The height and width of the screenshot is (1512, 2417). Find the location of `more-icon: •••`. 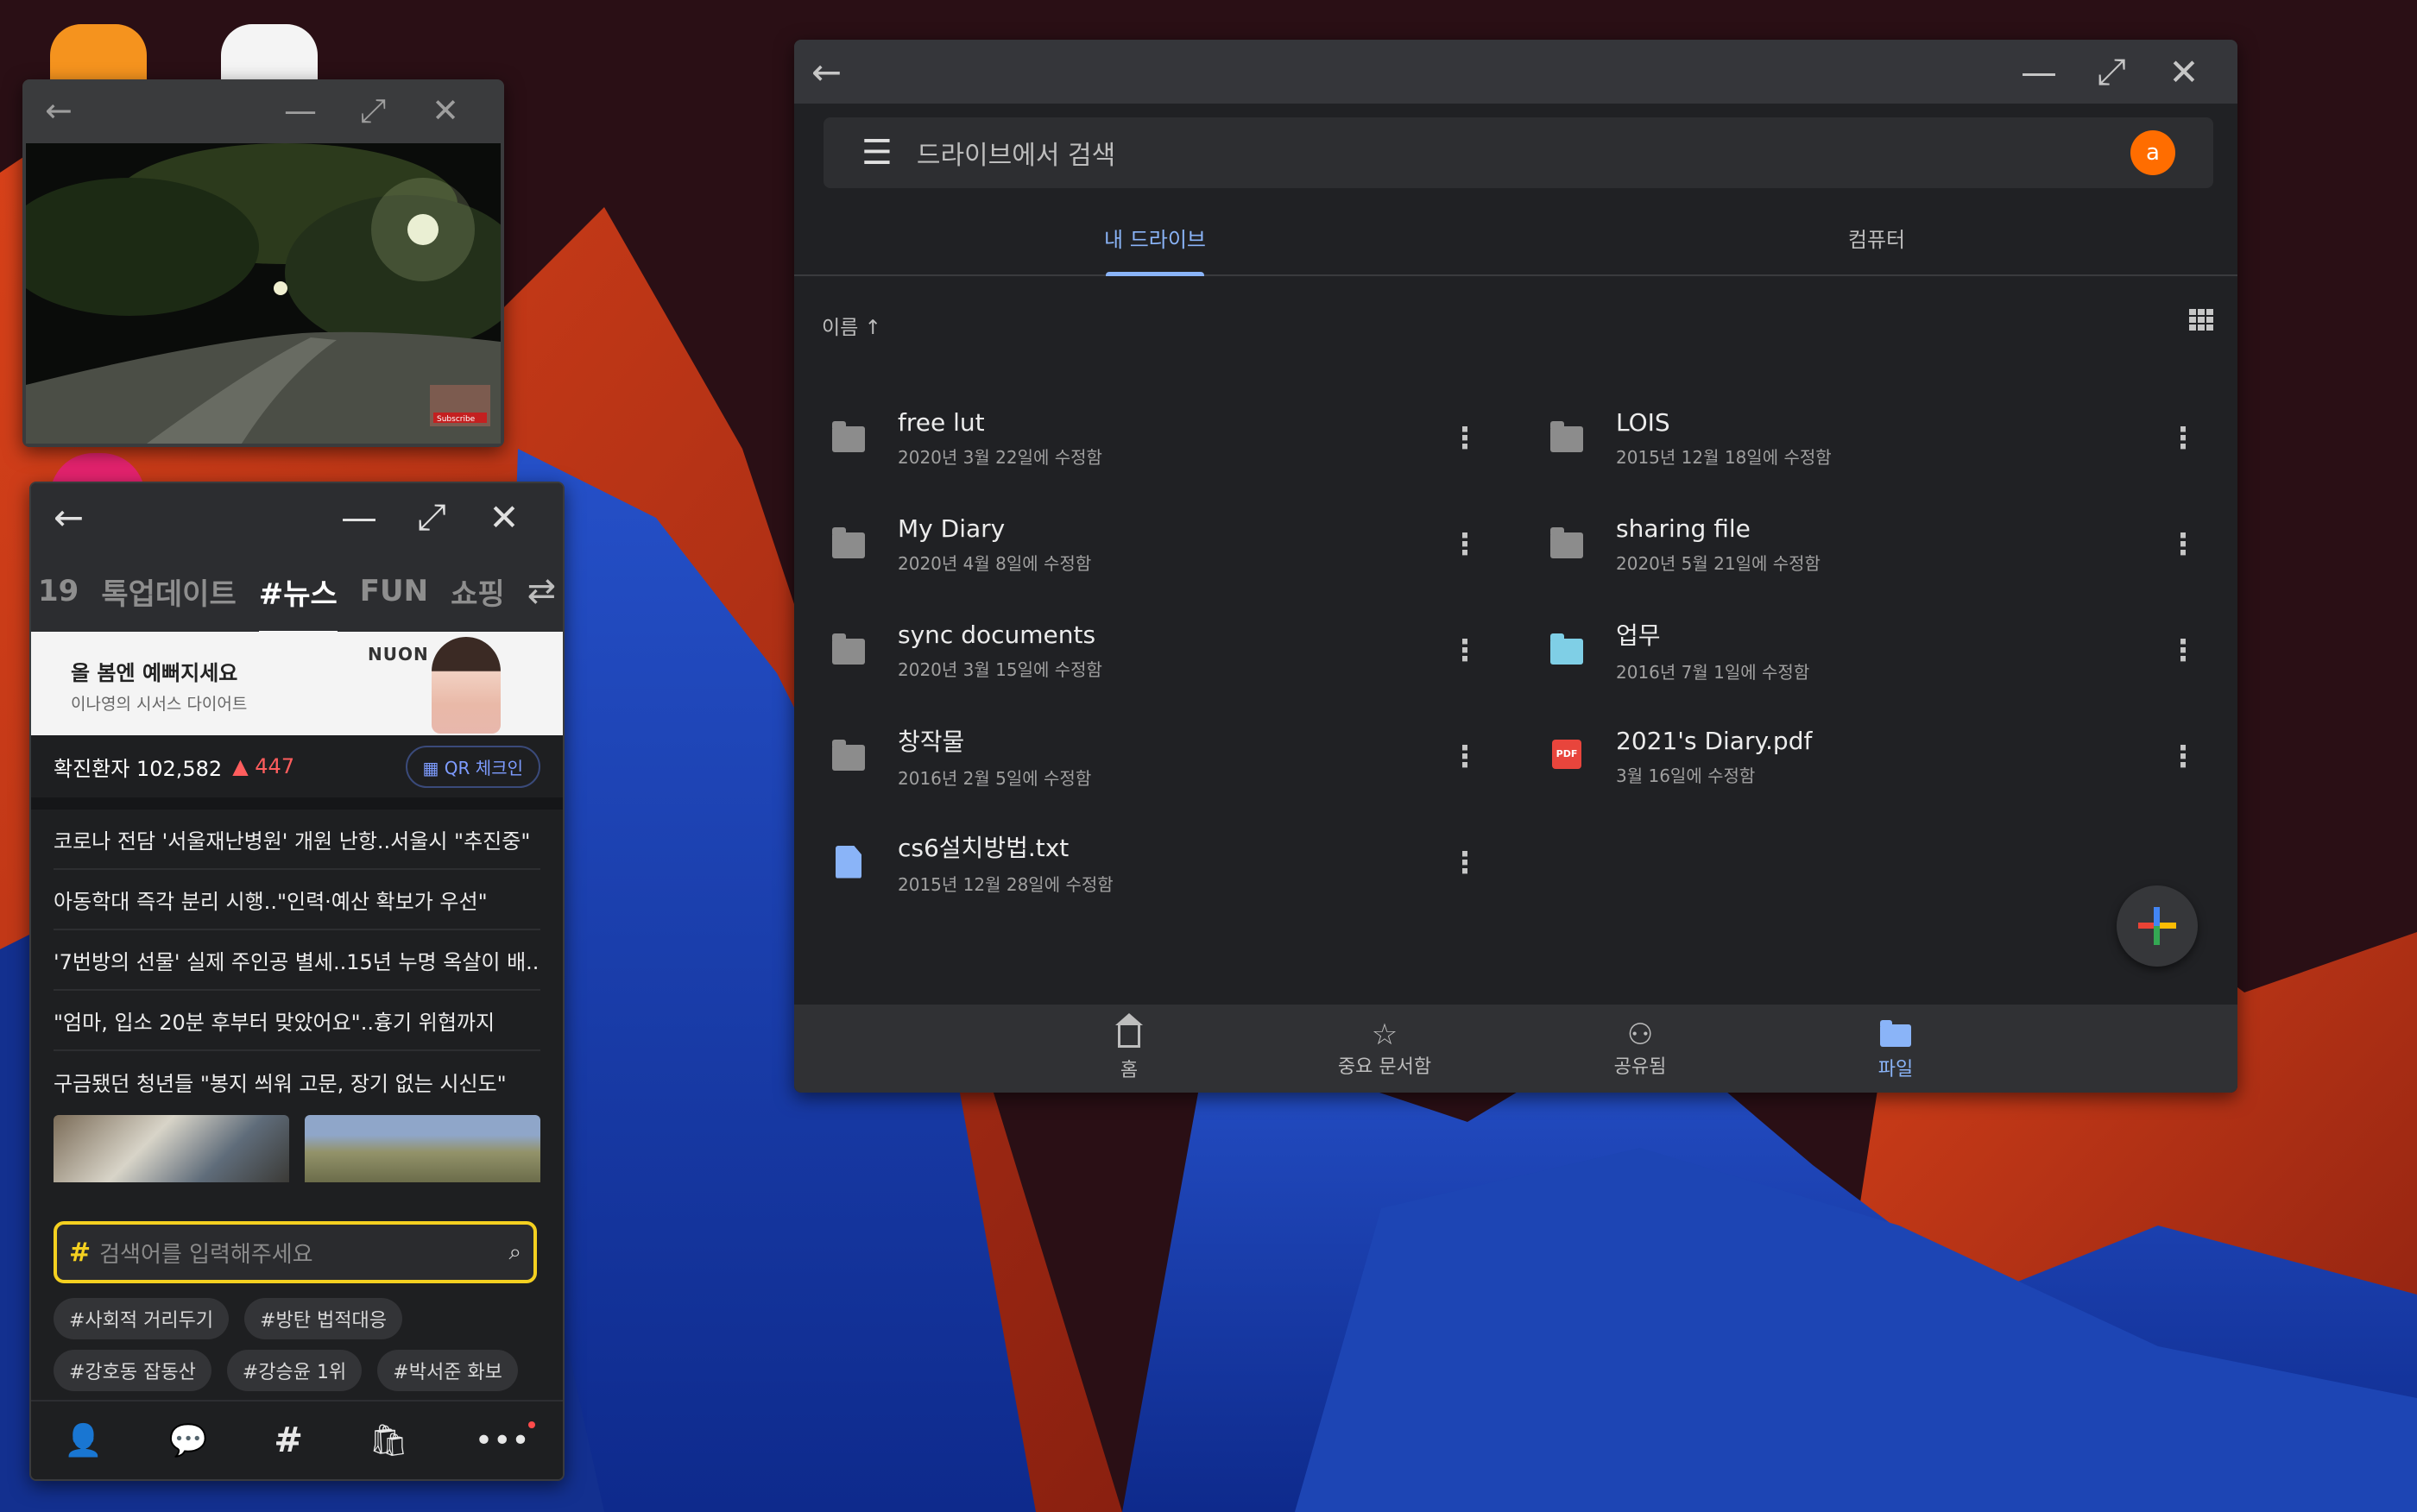

more-icon: ••• is located at coordinates (505, 1439).